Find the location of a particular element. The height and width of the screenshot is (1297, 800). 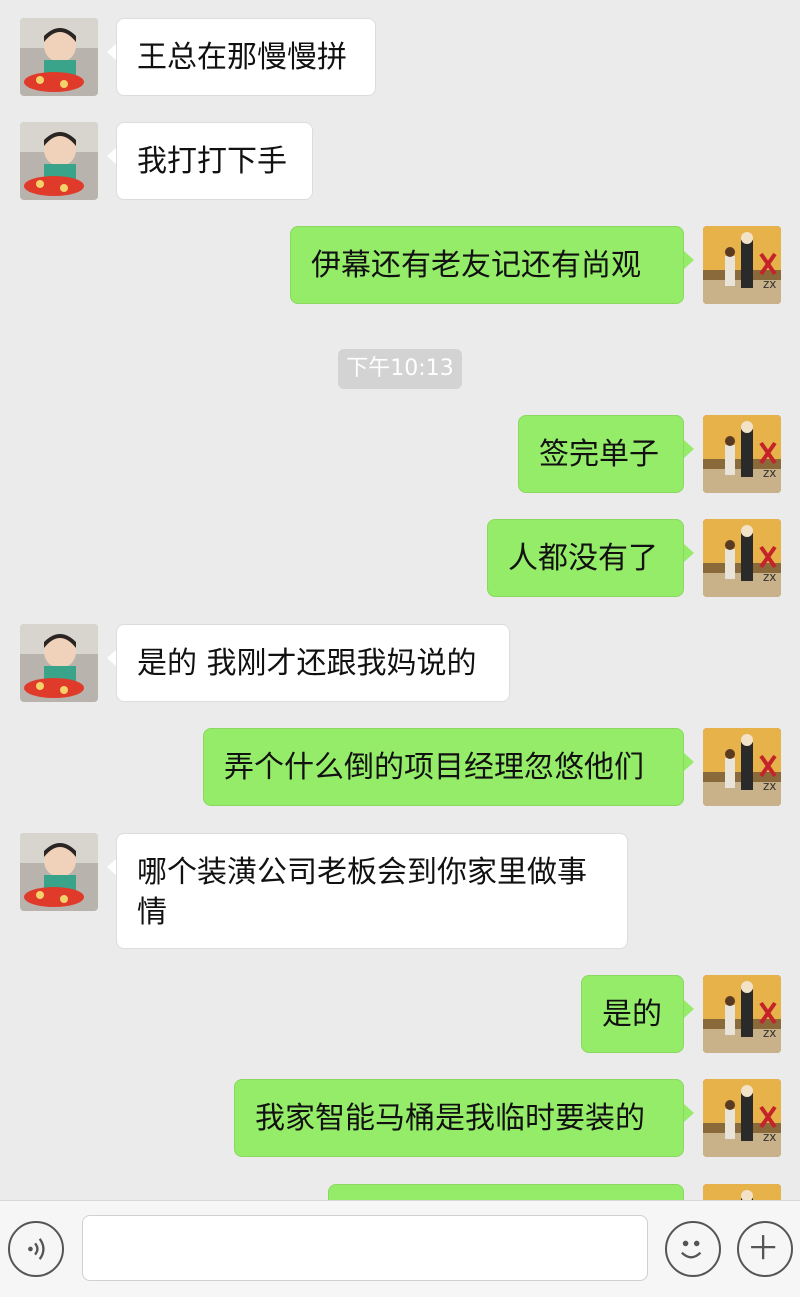

input-bar is located at coordinates (400, 1248).